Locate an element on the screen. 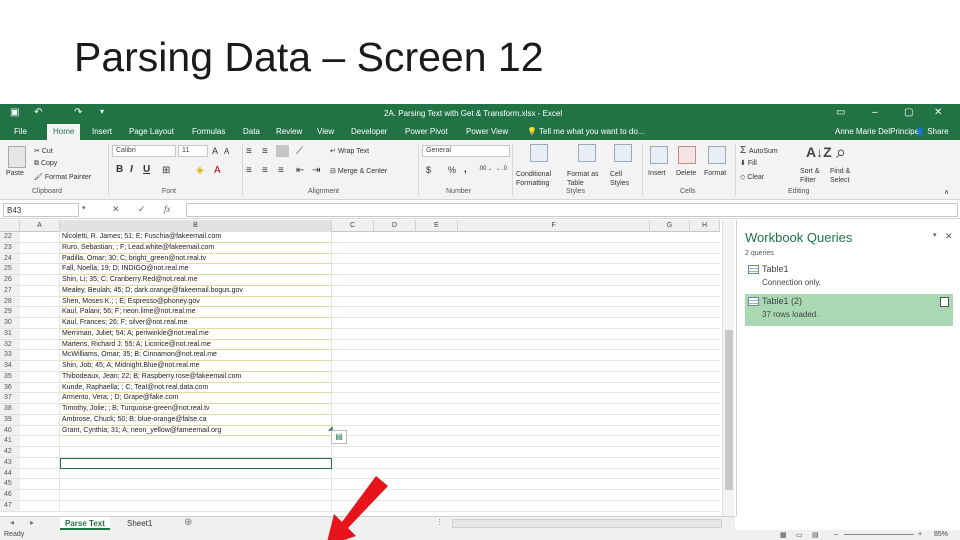  decrease-indent-icon: ⇤ is located at coordinates (300, 170).